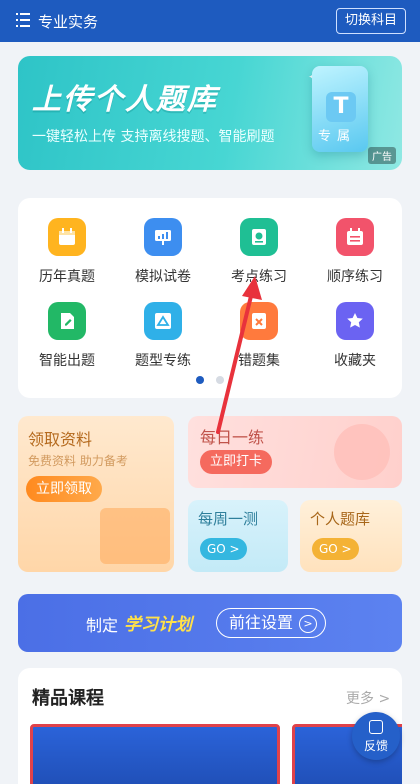 The image size is (420, 784). I want to click on top-bar: 专业实务 切换科目, so click(210, 21).